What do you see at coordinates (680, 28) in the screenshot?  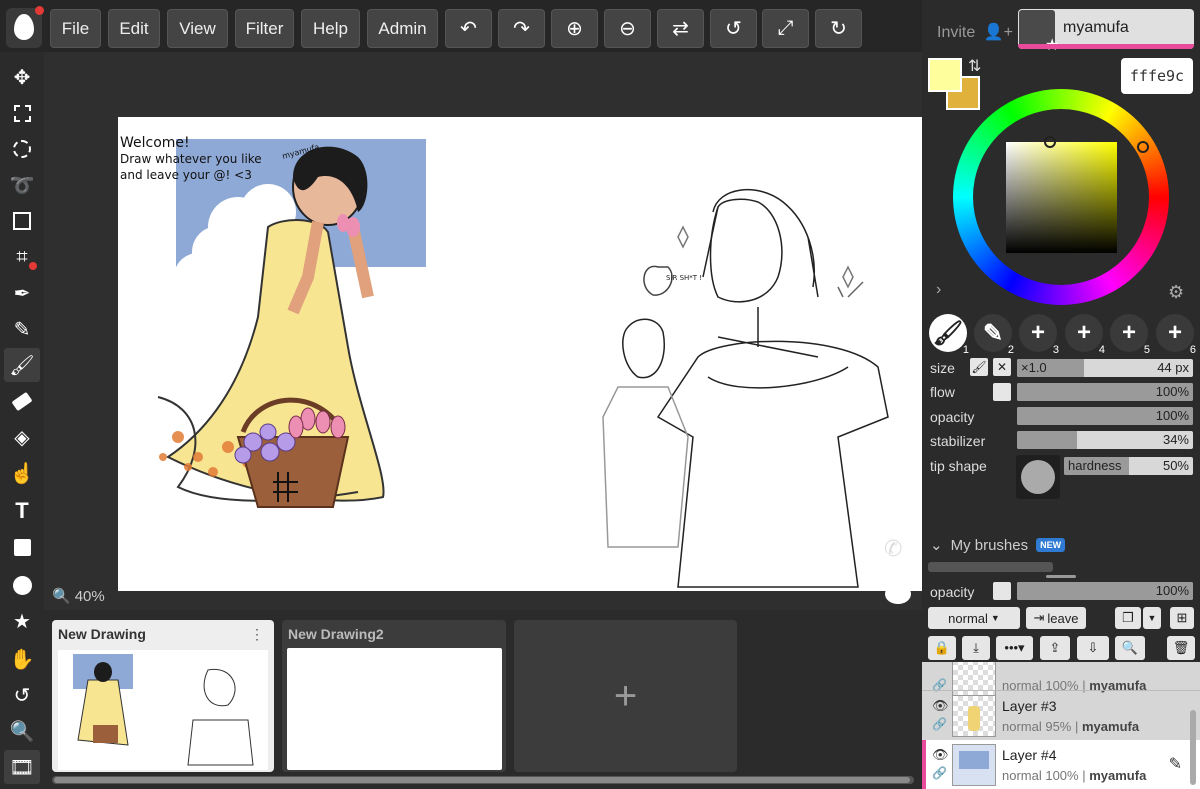 I see `flip-button: ⇄` at bounding box center [680, 28].